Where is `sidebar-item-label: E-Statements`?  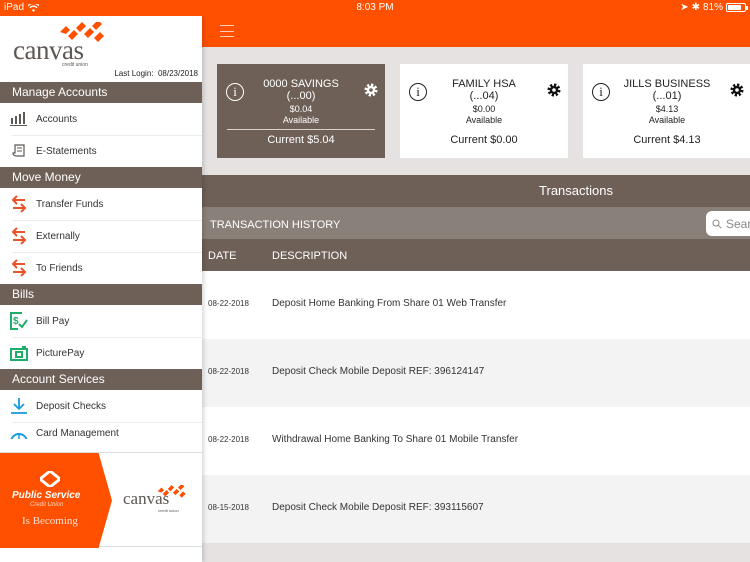
sidebar-item-label: E-Statements is located at coordinates (66, 151).